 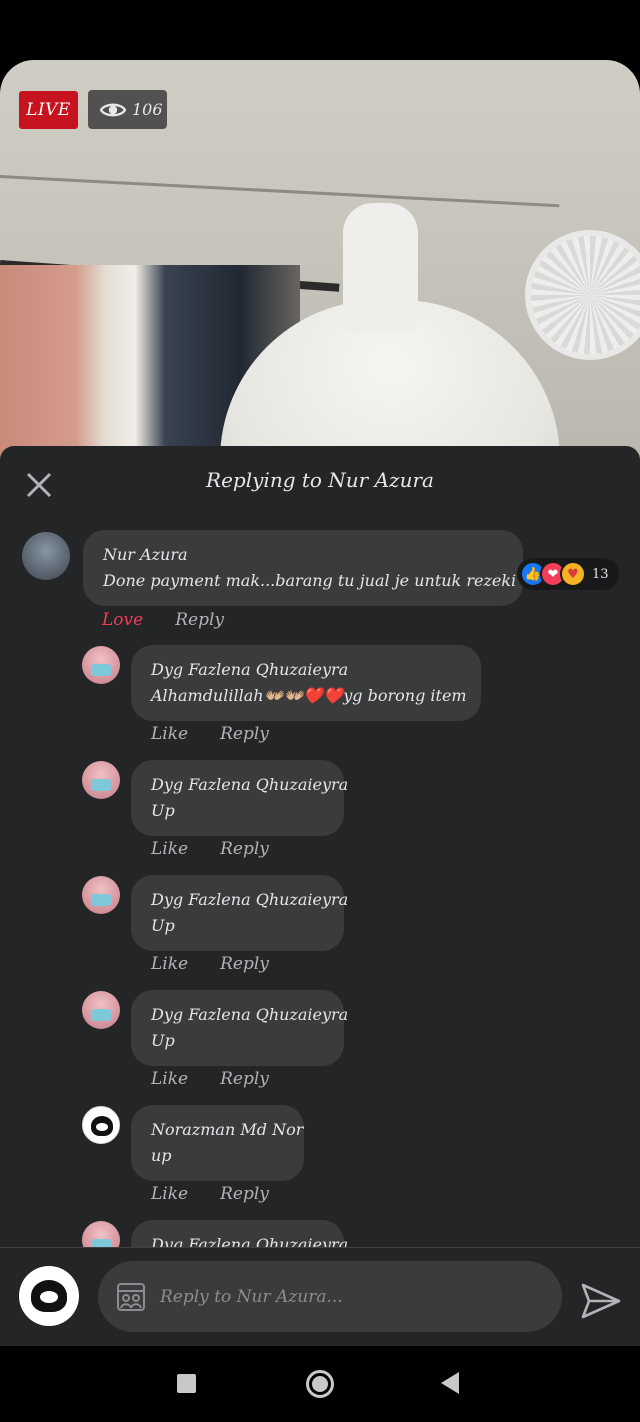 I want to click on viewer-count: 106, so click(x=147, y=109).